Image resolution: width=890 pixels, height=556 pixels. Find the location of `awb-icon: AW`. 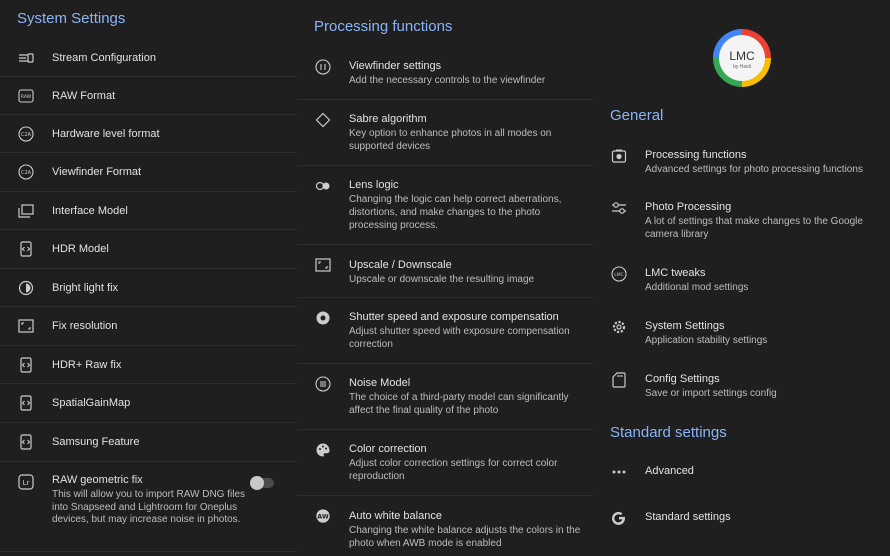

awb-icon: AW is located at coordinates (323, 516).